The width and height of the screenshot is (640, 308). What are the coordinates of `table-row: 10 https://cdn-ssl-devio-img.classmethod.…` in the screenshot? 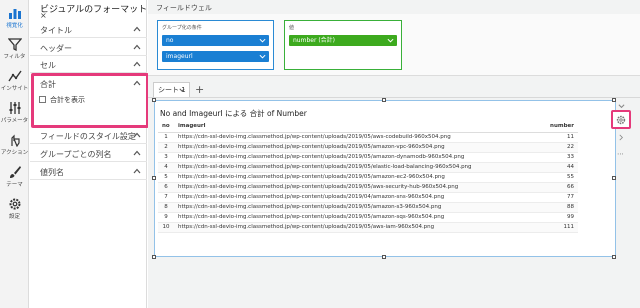 It's located at (368, 227).